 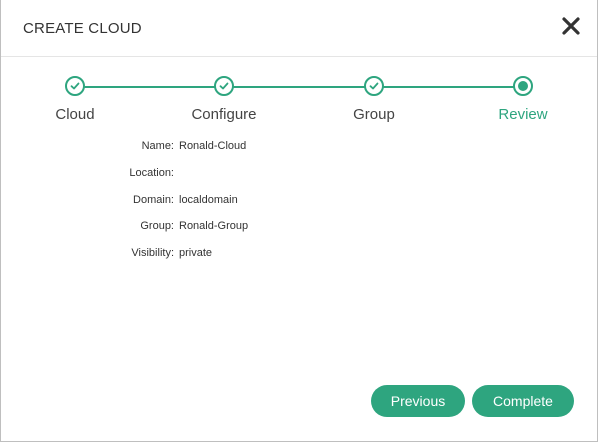 I want to click on field-label: Location:, so click(x=151, y=173).